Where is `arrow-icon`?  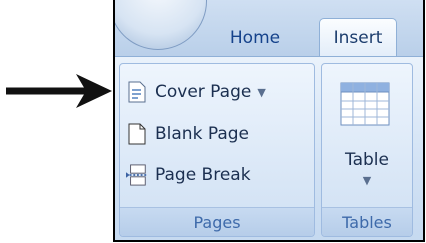
arrow-icon is located at coordinates (59, 91).